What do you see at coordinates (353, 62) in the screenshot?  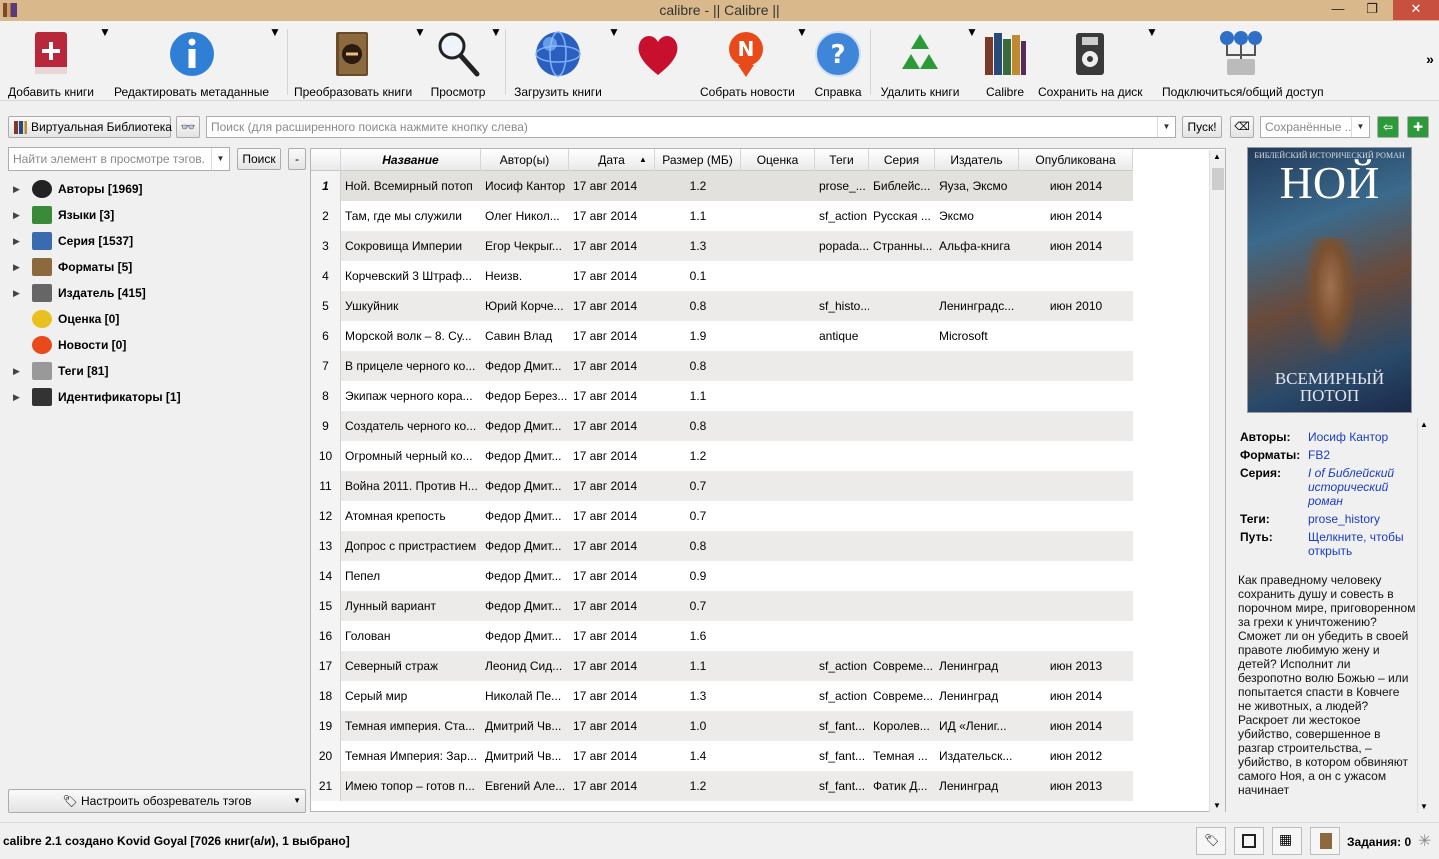 I see `convert-books-button: Преобразовать книги` at bounding box center [353, 62].